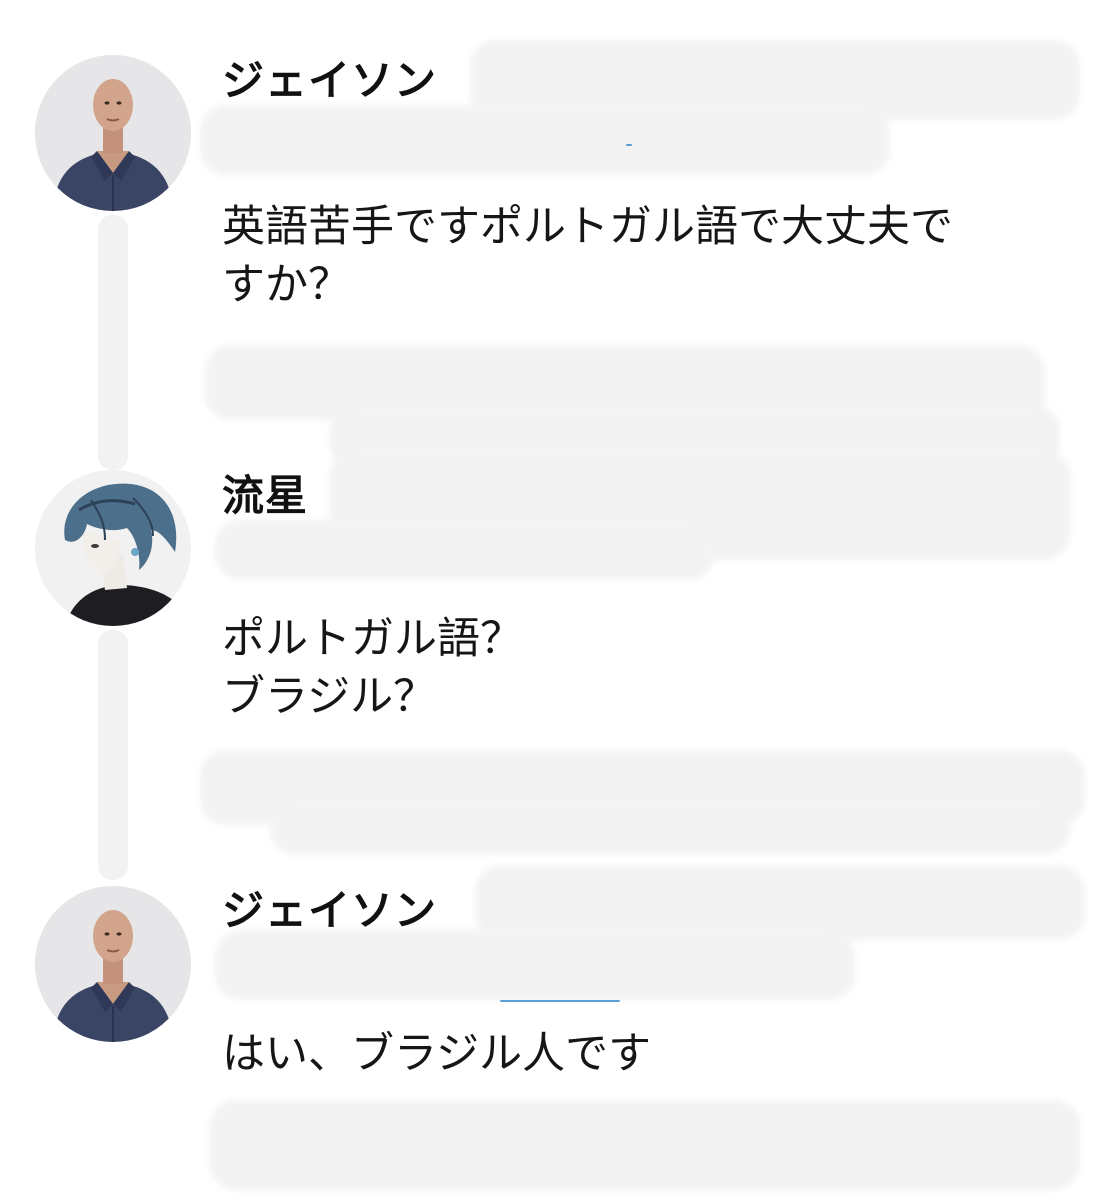 Image resolution: width=1096 pixels, height=1197 pixels. What do you see at coordinates (329, 697) in the screenshot?
I see `message-line: ブラジル？` at bounding box center [329, 697].